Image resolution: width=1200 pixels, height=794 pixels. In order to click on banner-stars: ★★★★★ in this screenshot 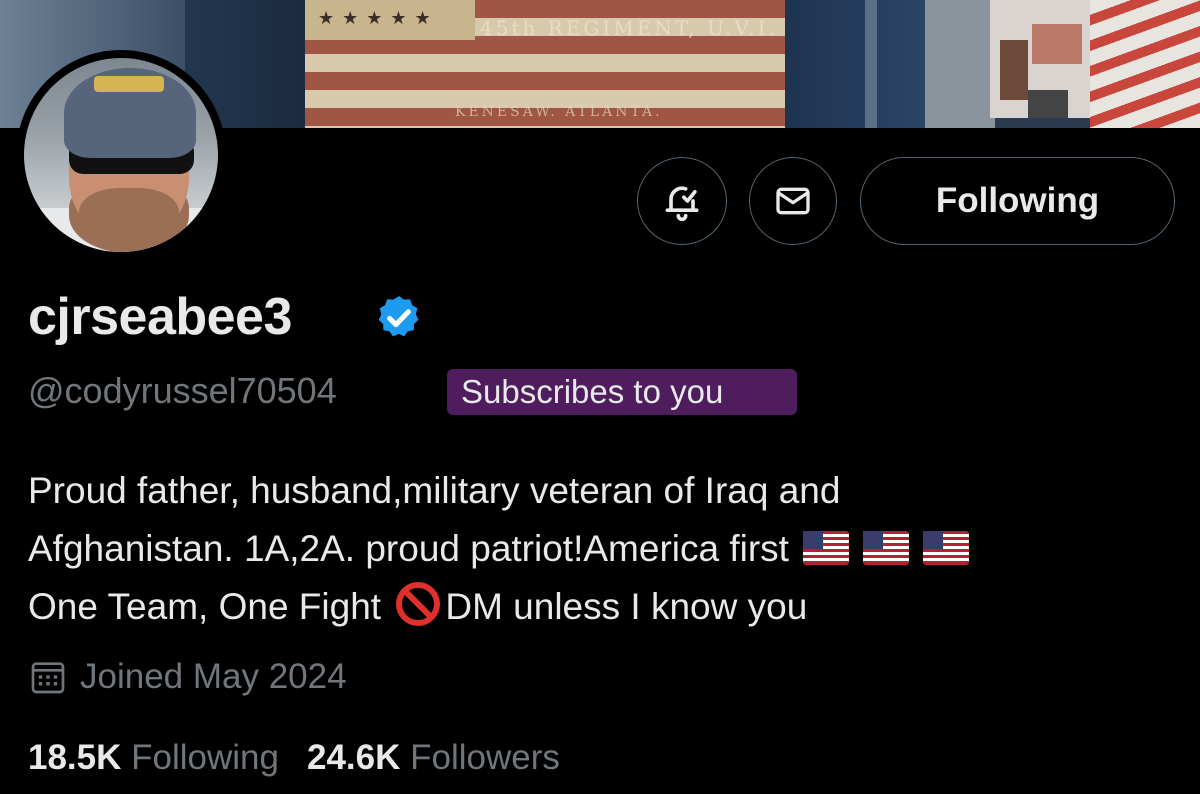, I will do `click(378, 18)`.